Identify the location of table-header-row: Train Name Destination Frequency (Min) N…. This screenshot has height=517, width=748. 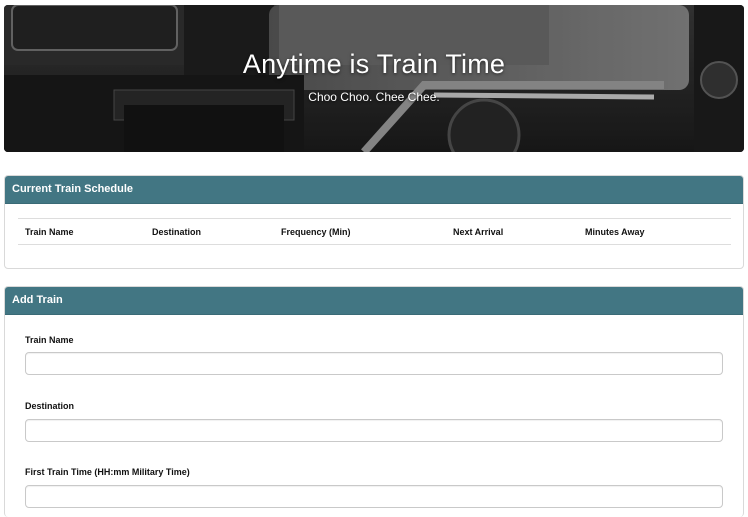
(374, 231).